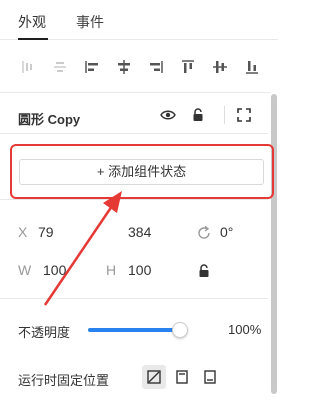 The height and width of the screenshot is (404, 320). I want to click on aspect-lock-icon, so click(204, 271).